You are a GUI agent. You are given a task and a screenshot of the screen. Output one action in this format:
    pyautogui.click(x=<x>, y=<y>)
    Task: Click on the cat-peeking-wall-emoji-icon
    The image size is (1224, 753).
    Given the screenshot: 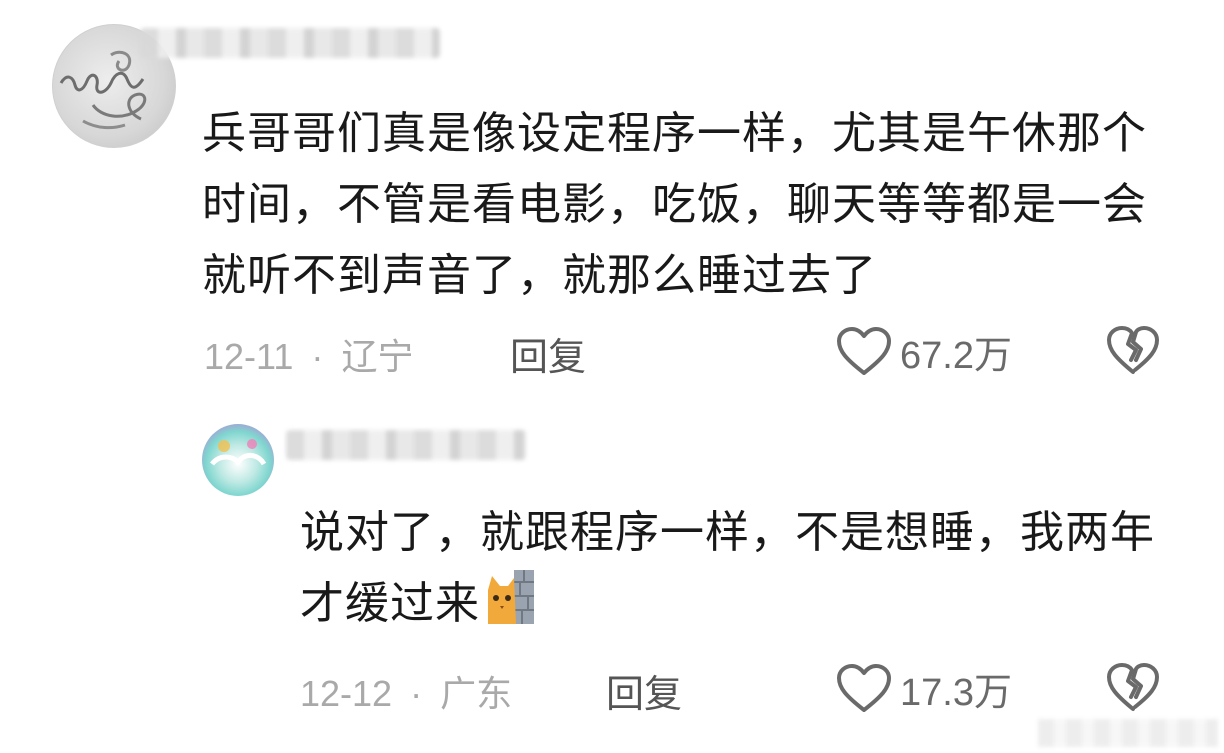 What is the action you would take?
    pyautogui.click(x=511, y=597)
    